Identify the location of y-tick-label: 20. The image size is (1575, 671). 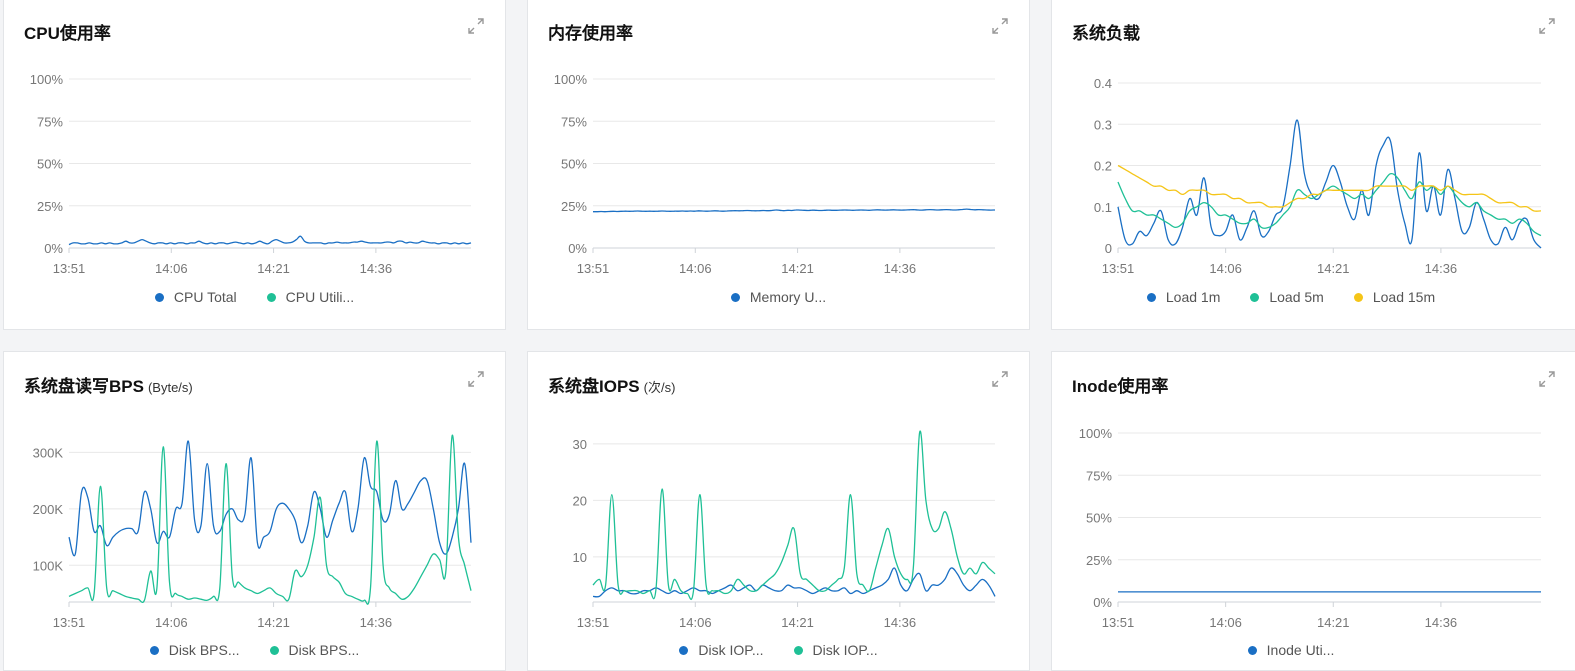
(580, 500).